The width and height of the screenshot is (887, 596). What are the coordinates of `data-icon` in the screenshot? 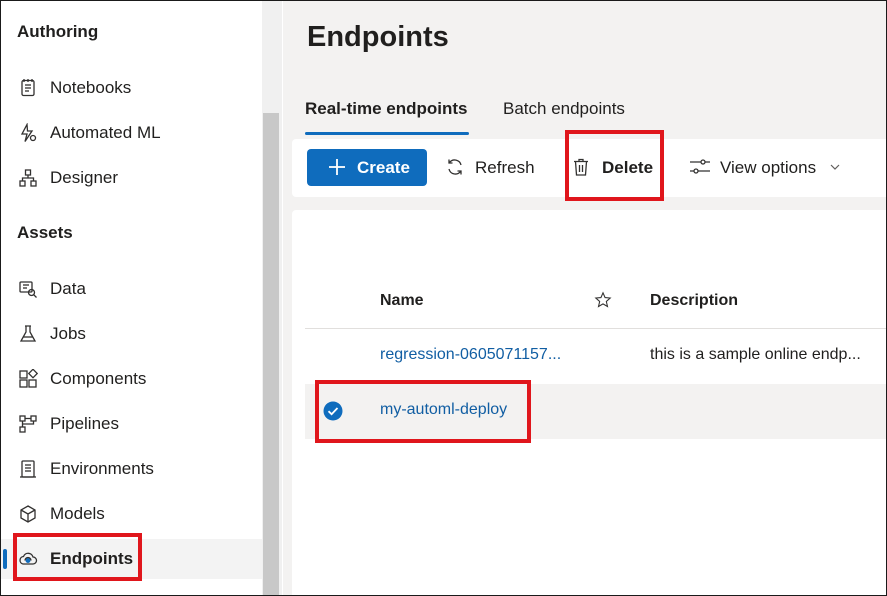 It's located at (28, 289).